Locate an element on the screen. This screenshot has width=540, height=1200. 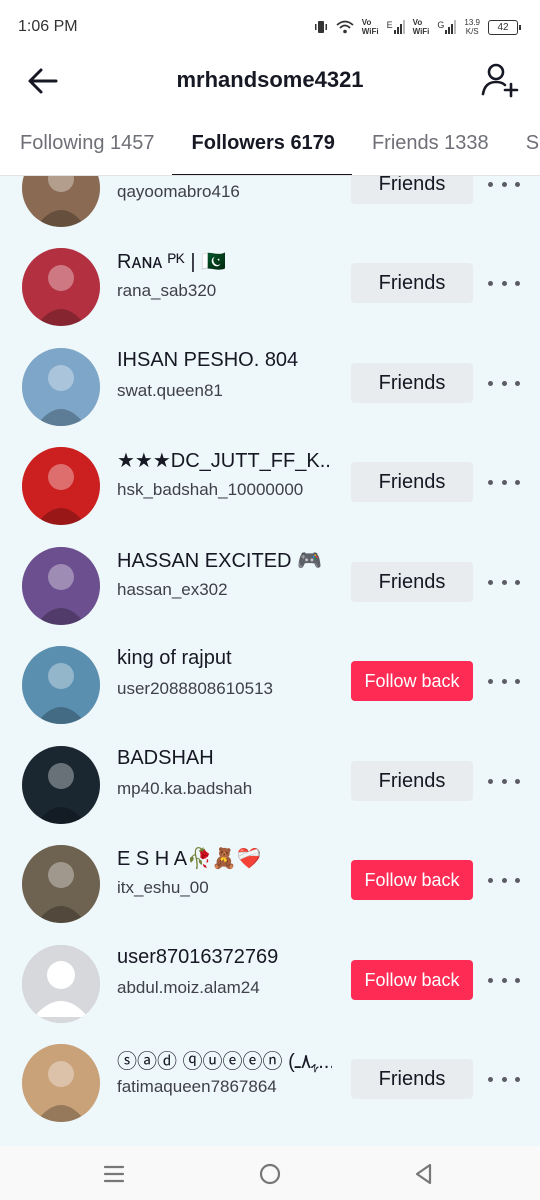
signal-1: E is located at coordinates (396, 27).